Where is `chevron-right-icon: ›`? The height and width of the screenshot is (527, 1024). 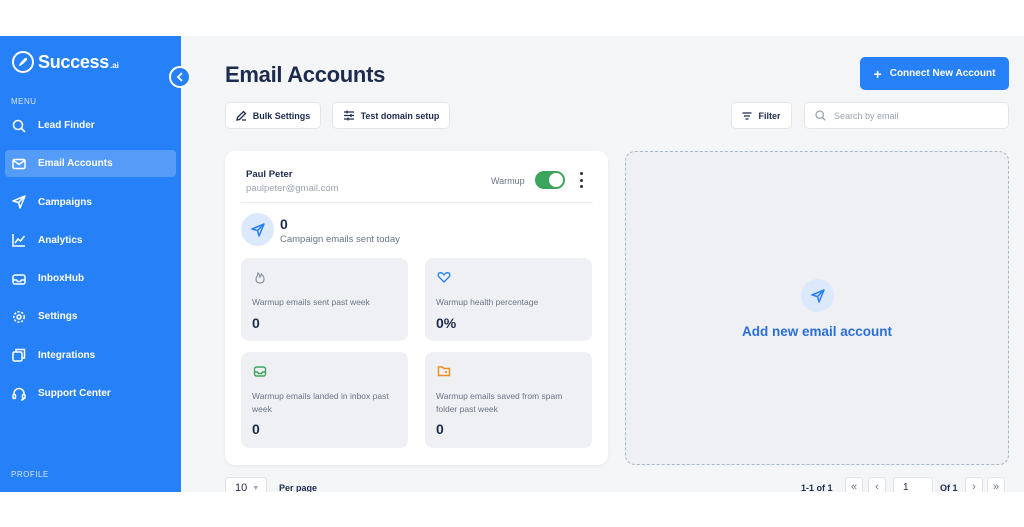 chevron-right-icon: › is located at coordinates (974, 486).